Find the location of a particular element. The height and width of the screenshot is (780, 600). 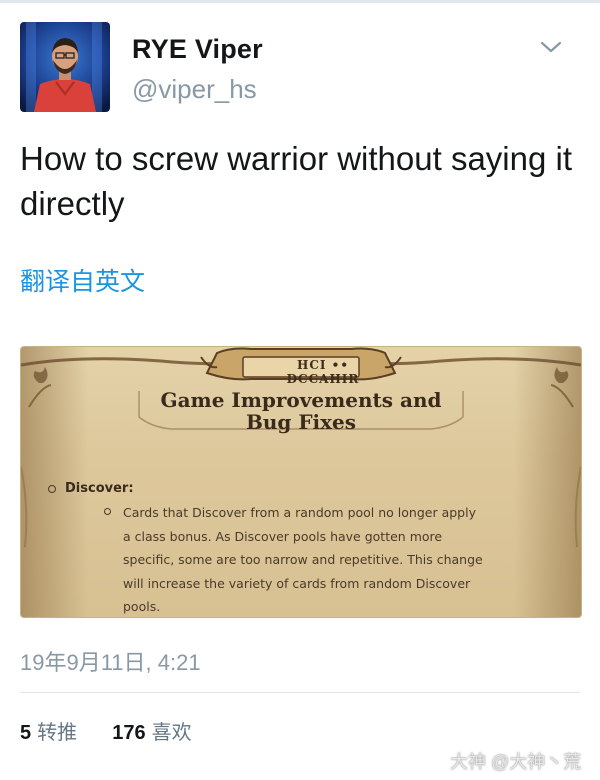

author-name: RYE Viper is located at coordinates (197, 49).